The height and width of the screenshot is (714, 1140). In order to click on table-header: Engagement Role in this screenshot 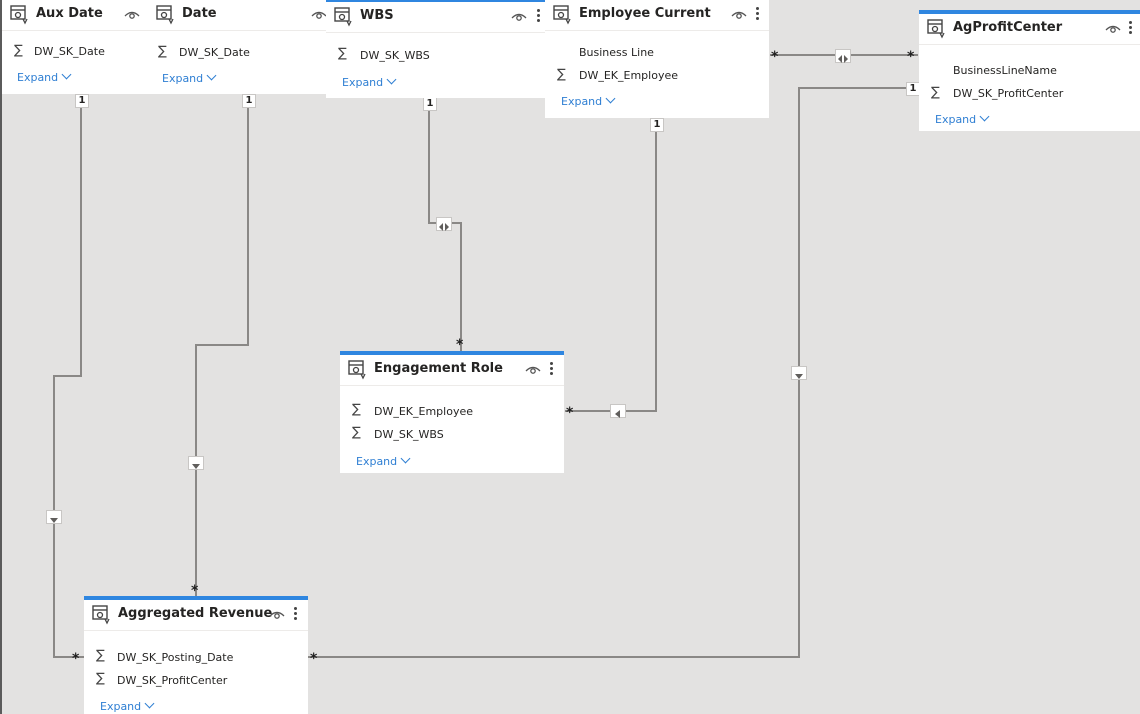, I will do `click(452, 370)`.